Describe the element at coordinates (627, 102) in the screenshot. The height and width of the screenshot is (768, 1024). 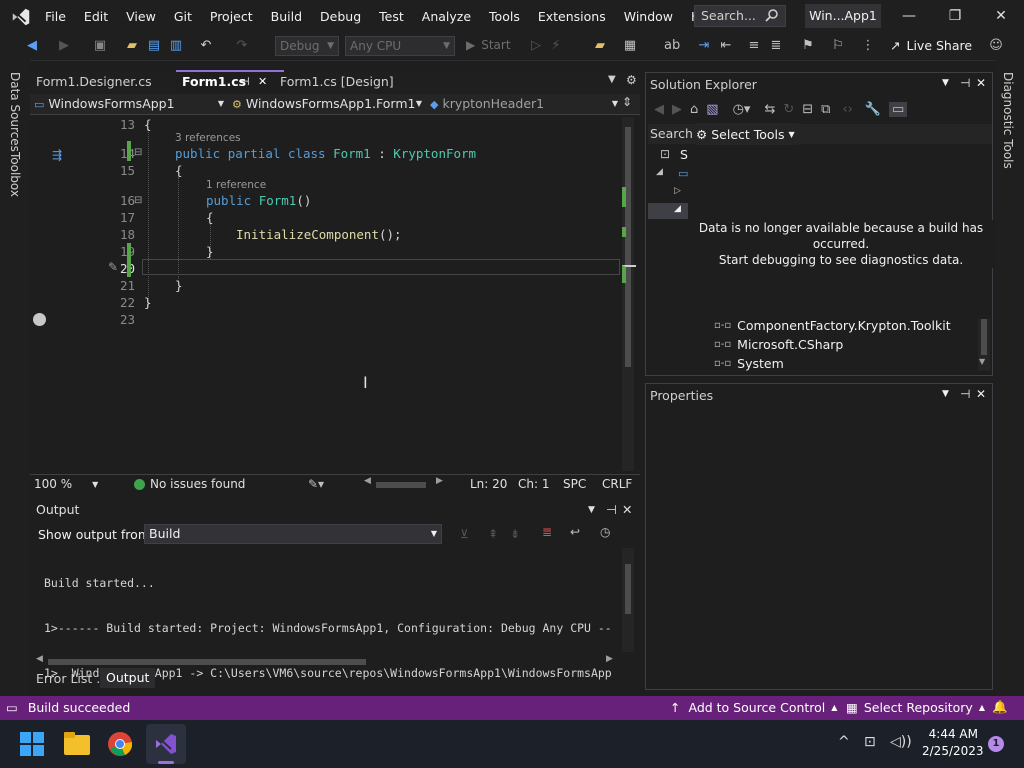
I see `split-editor-icon: ⇕` at that location.